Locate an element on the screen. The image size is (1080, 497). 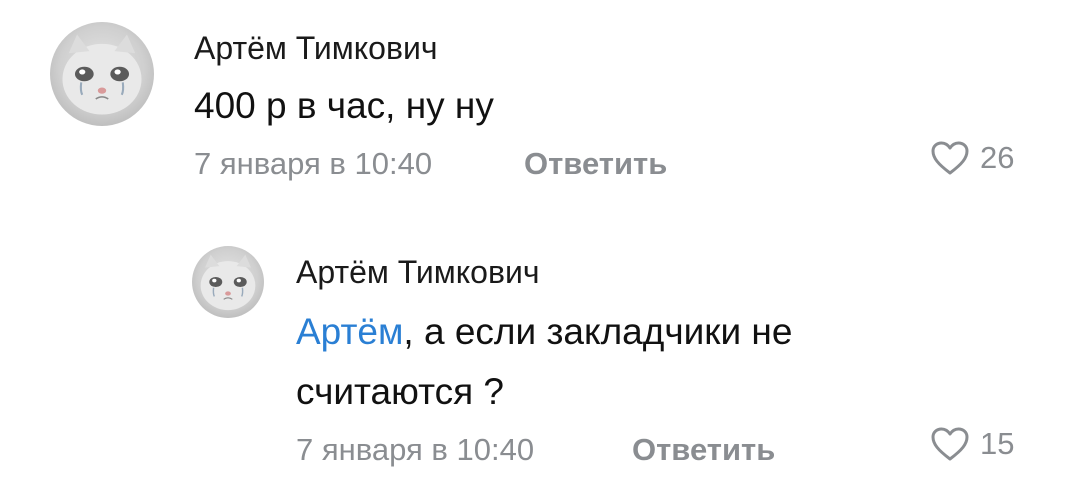
comment-text: Артём, а если закладчики не is located at coordinates (544, 332).